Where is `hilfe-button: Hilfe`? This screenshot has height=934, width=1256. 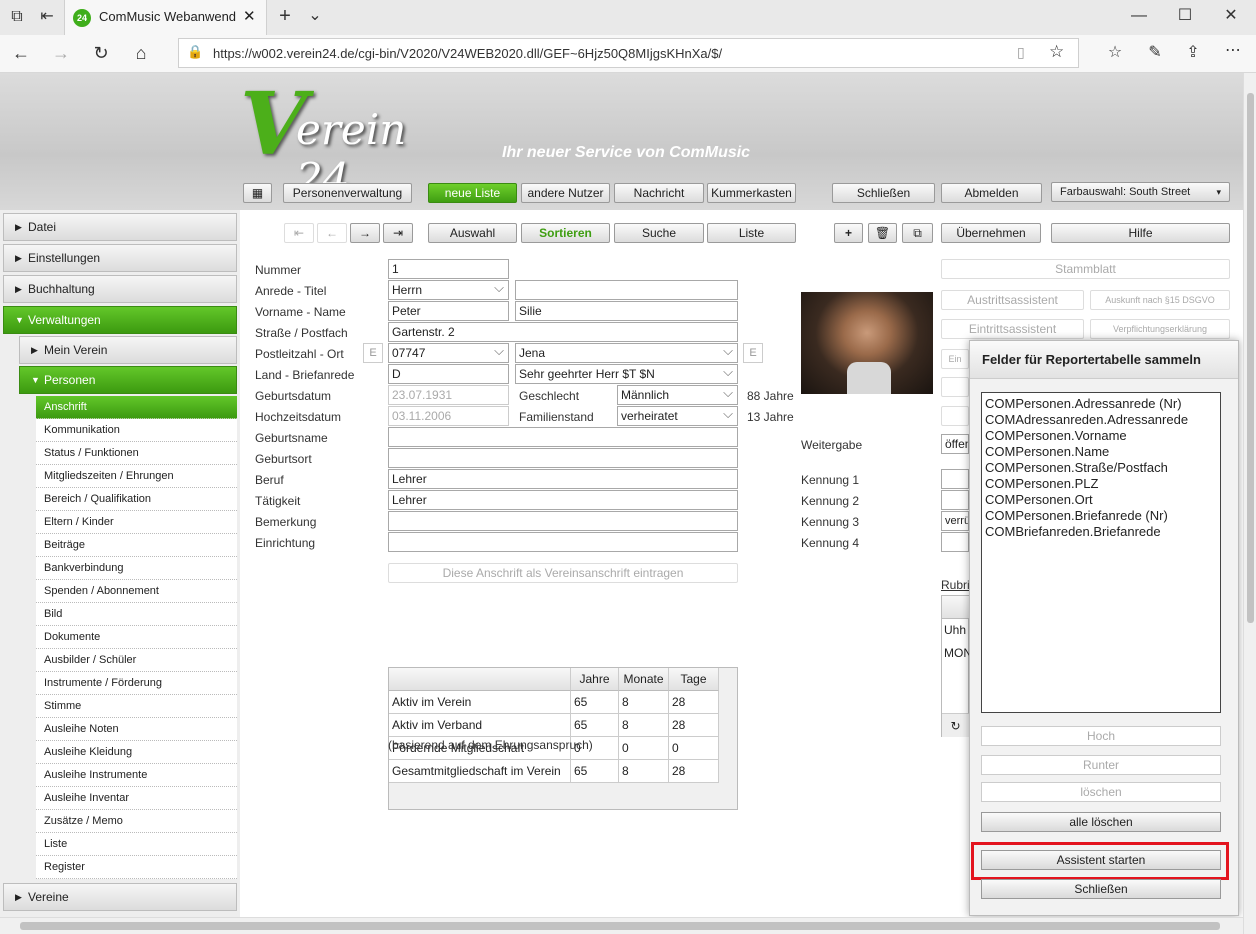 hilfe-button: Hilfe is located at coordinates (1140, 233).